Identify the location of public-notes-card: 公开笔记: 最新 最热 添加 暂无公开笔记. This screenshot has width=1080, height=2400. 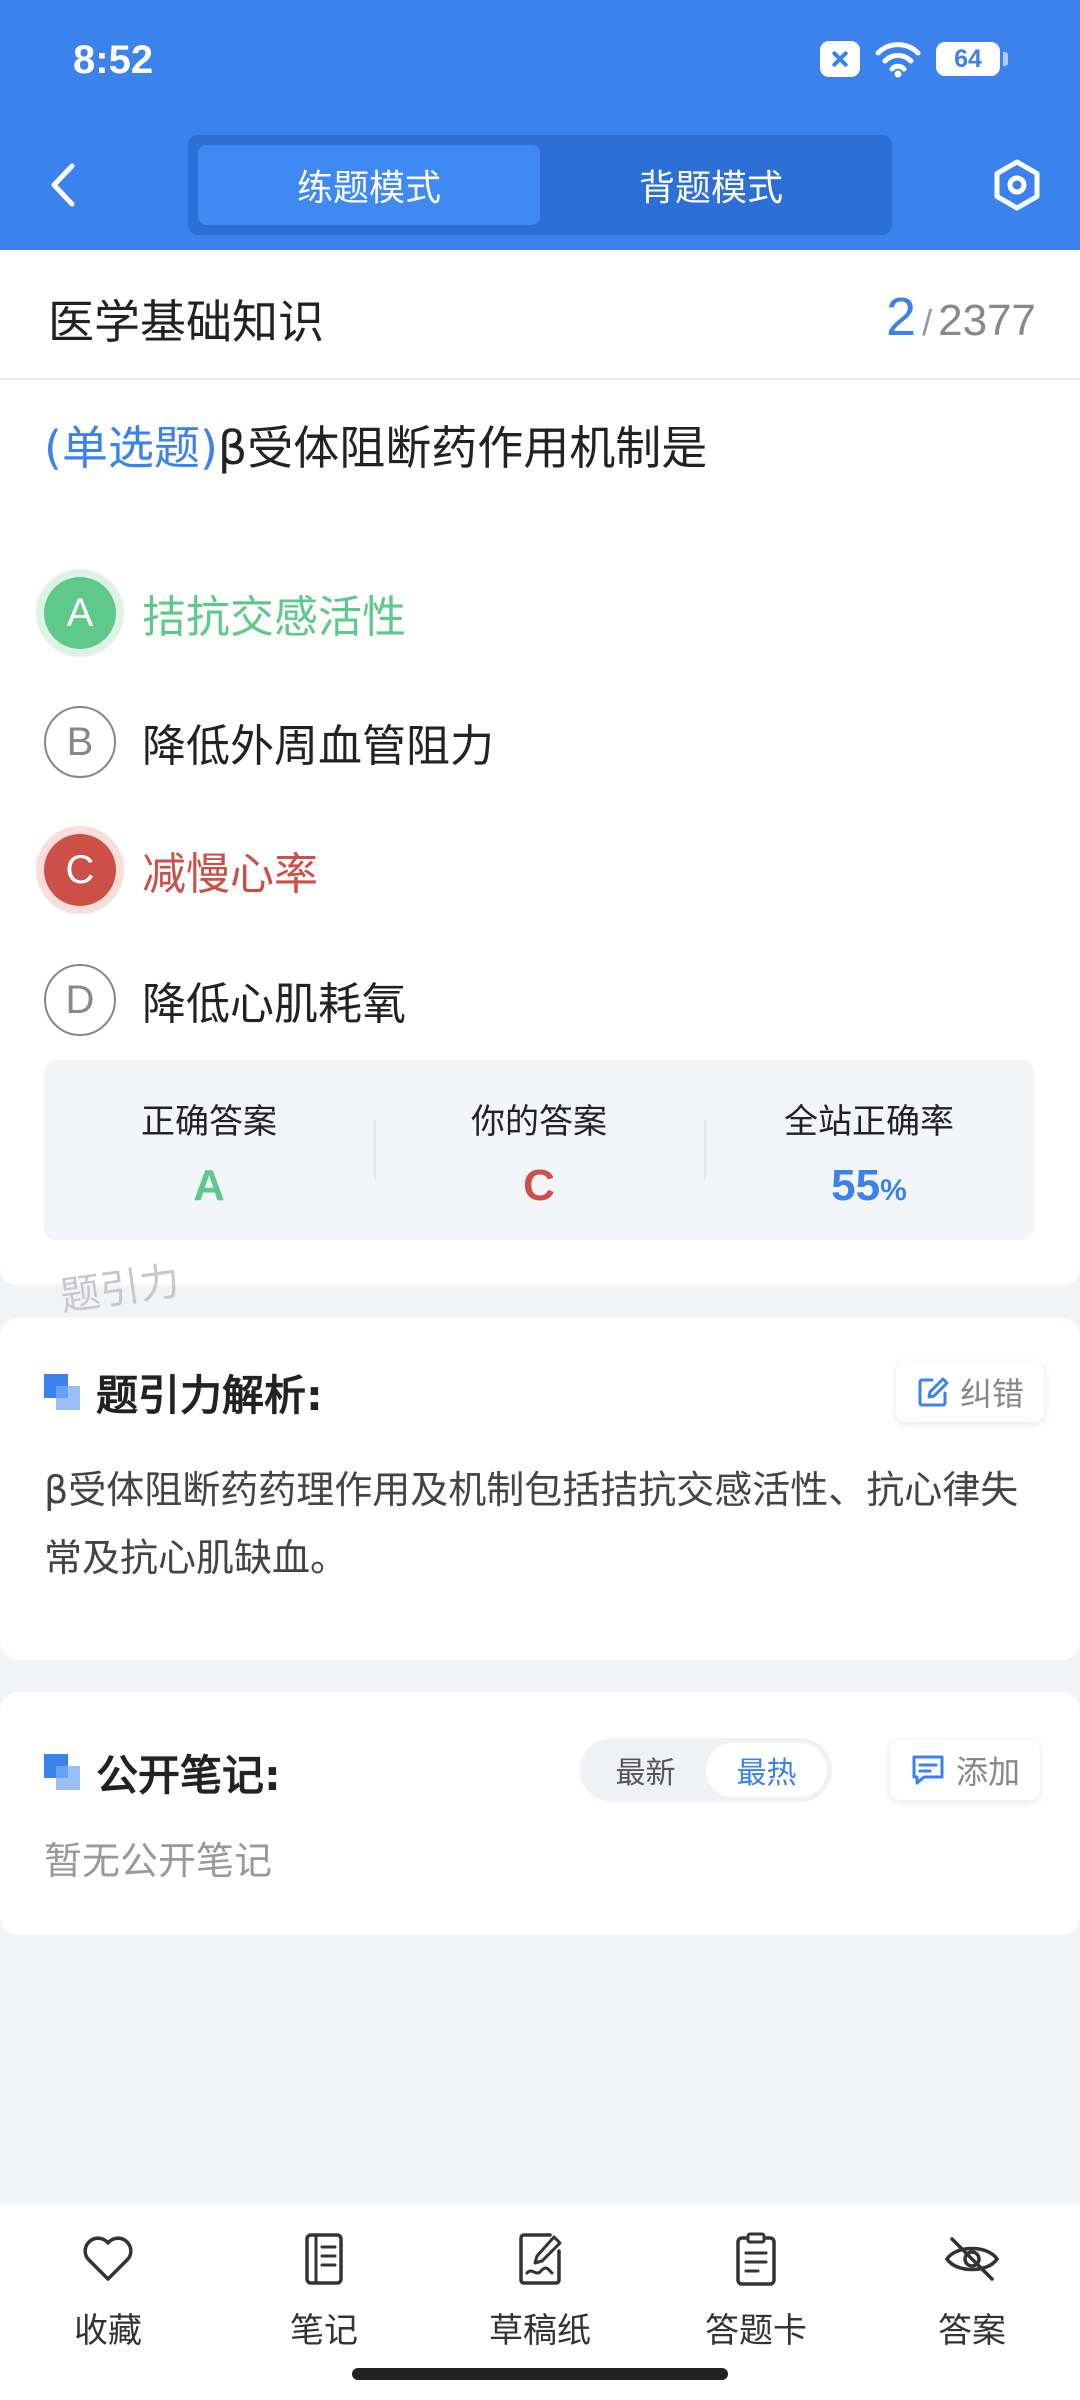
(540, 1813).